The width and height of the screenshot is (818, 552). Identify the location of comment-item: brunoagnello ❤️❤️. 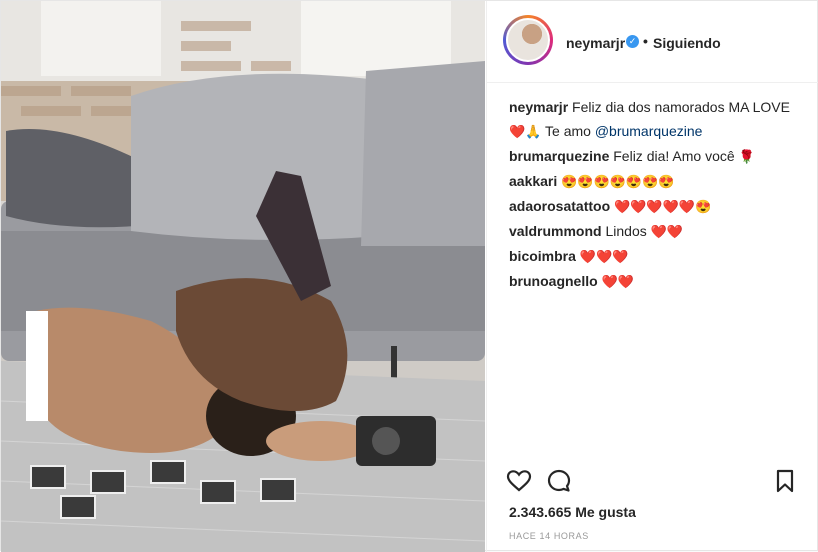
(657, 281).